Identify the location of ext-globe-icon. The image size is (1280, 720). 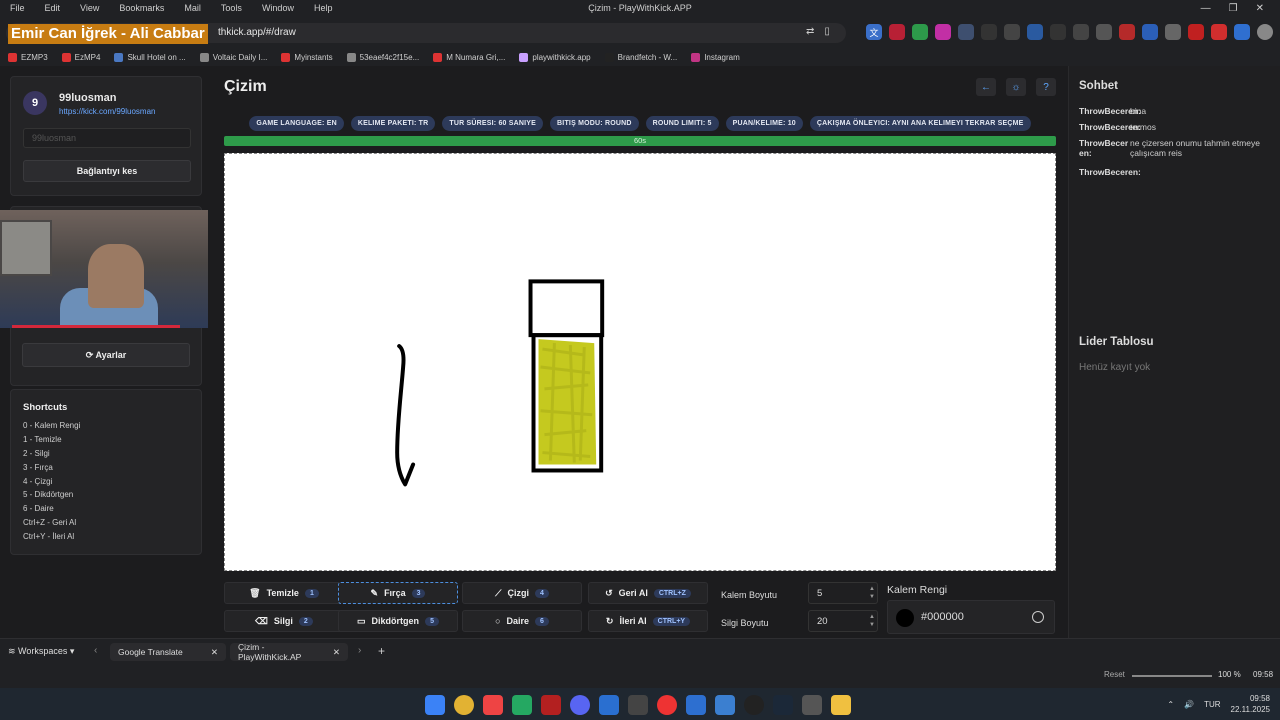
(1242, 32).